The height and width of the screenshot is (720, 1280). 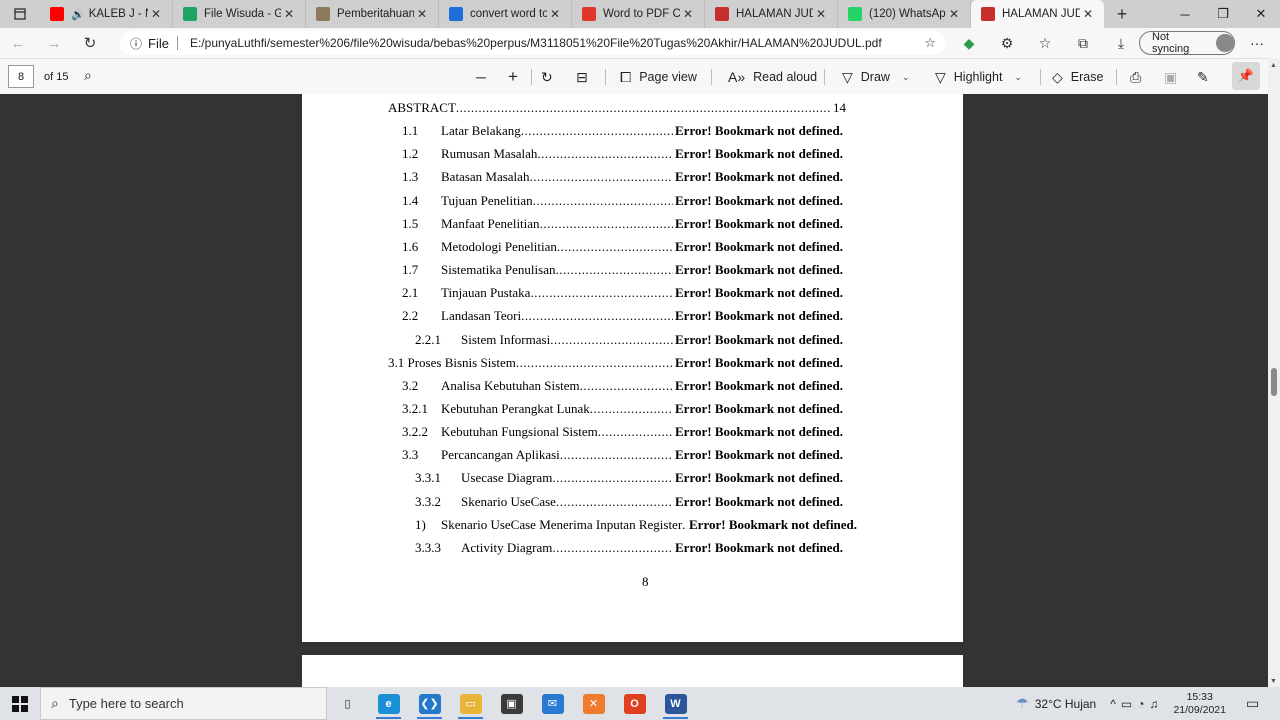 What do you see at coordinates (1037, 14) in the screenshot?
I see `tab-7: HALAMAN JUDUL✕` at bounding box center [1037, 14].